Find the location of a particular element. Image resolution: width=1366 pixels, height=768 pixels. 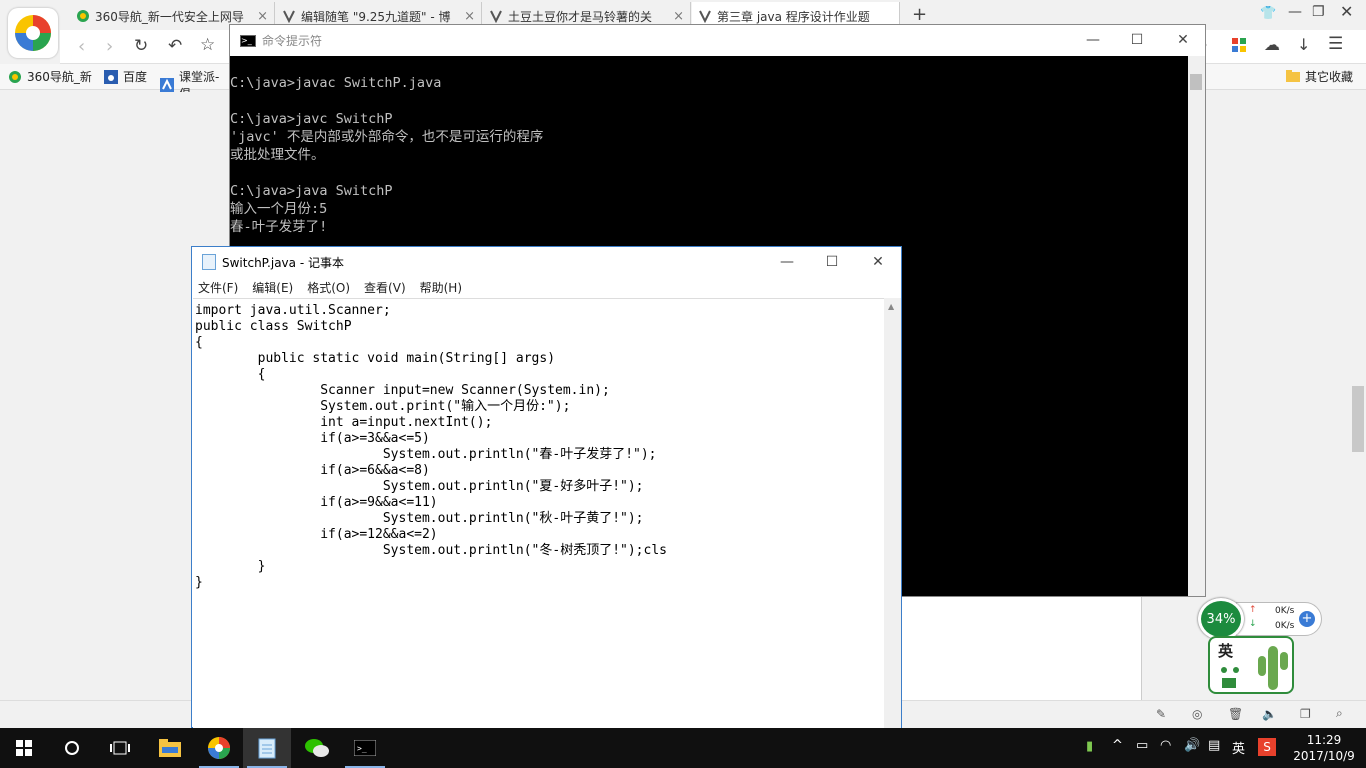

scroll-up-icon: ▲ is located at coordinates (891, 306).